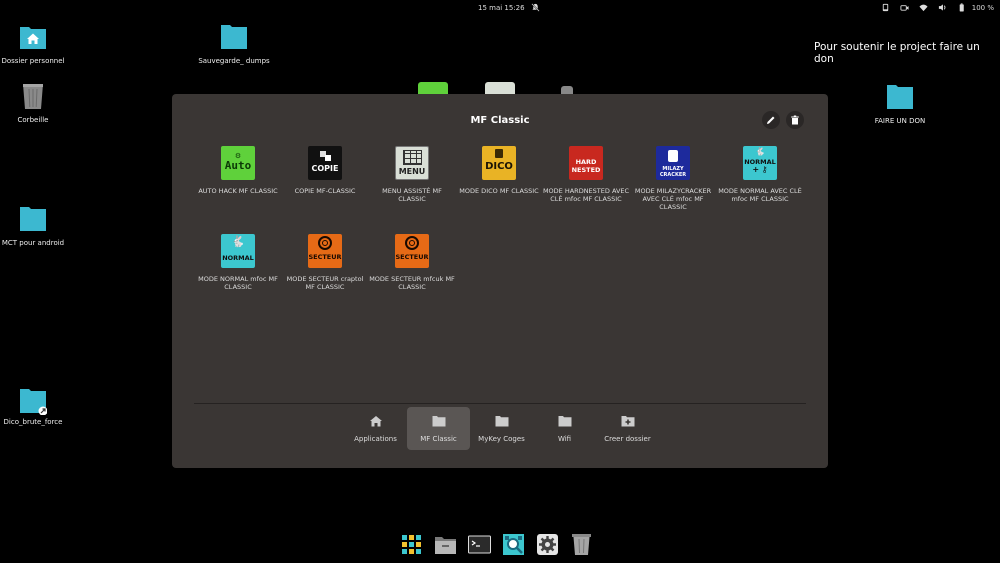 This screenshot has width=1000, height=563. I want to click on app-copie: COPIE COPIE MF-CLASSIC, so click(325, 170).